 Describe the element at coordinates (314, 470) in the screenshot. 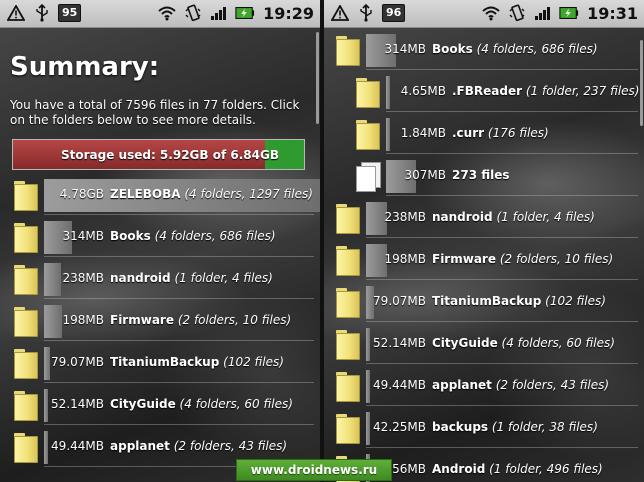

I see `watermark: www.droidnews.ru` at that location.